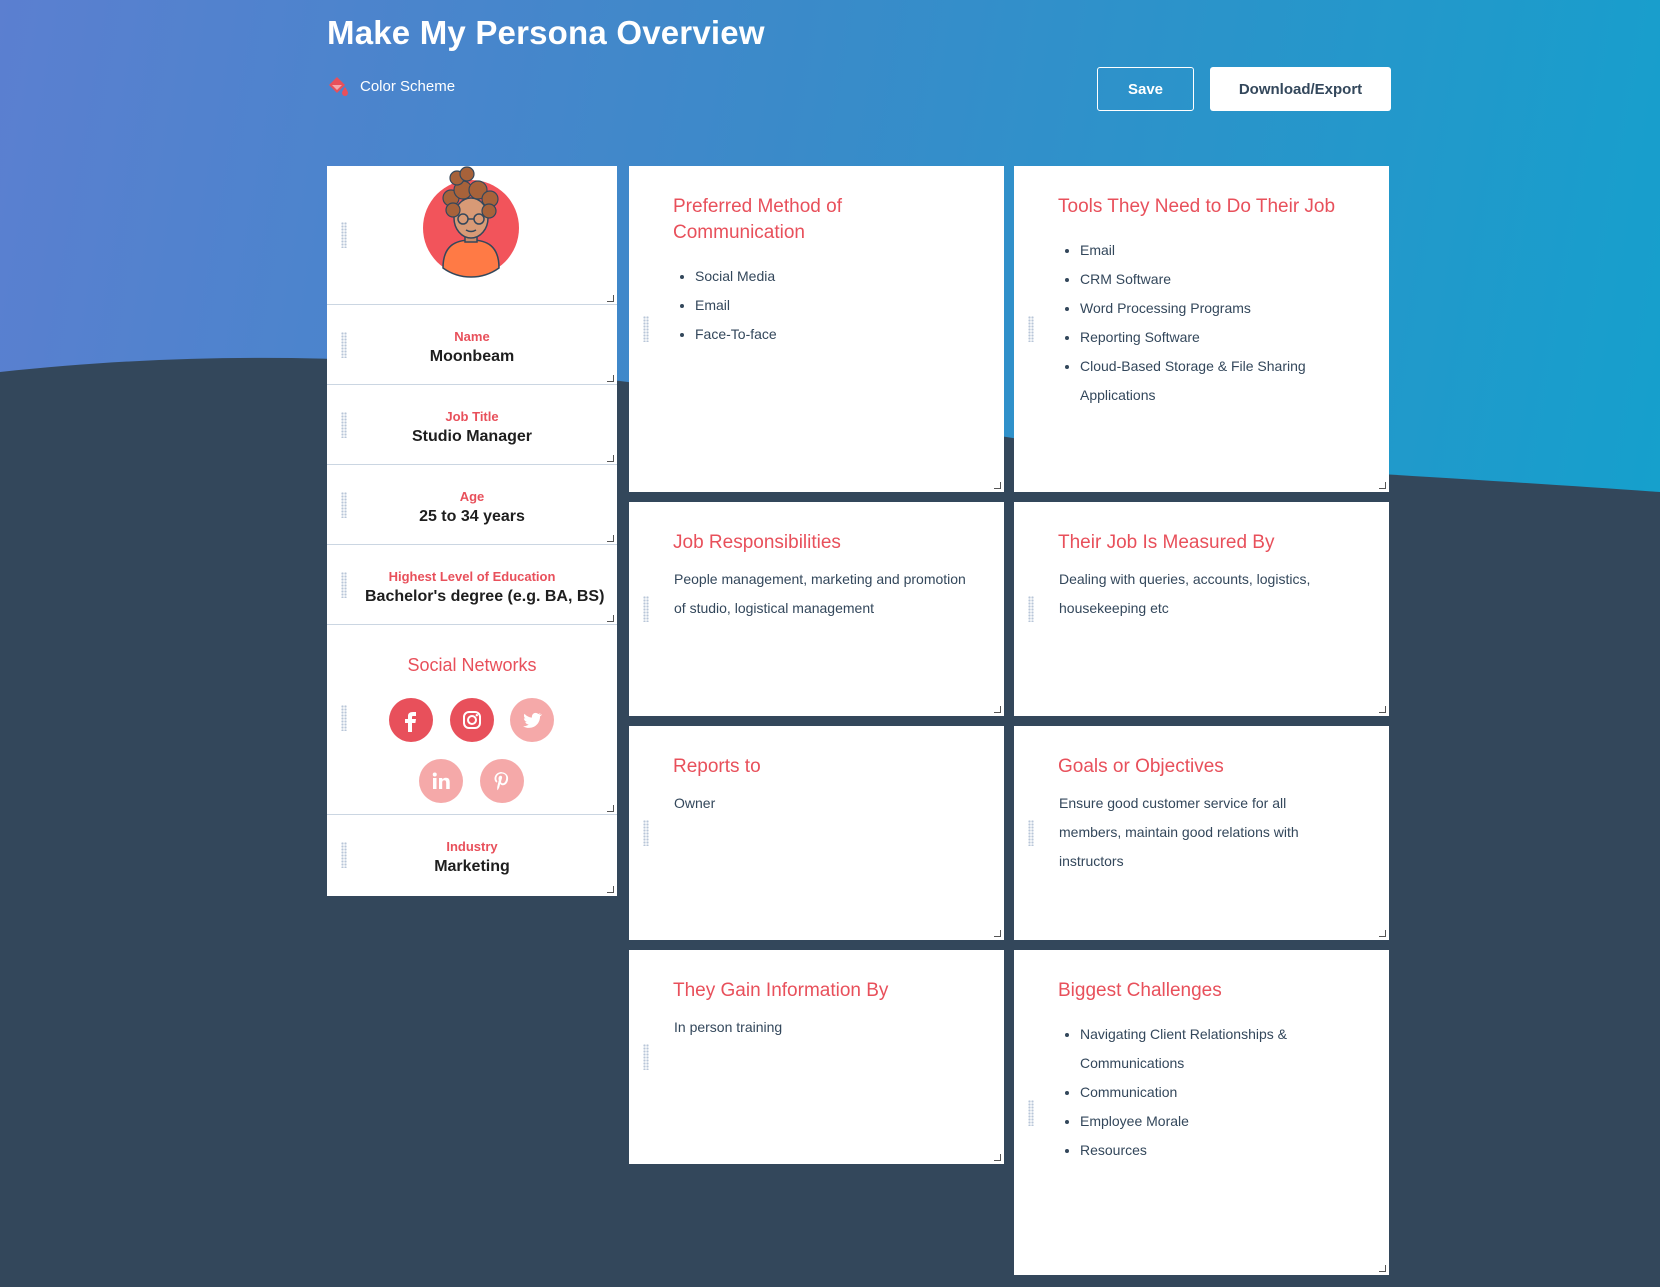 The height and width of the screenshot is (1287, 1660). Describe the element at coordinates (472, 665) in the screenshot. I see `social-networks-title: Social Networks` at that location.